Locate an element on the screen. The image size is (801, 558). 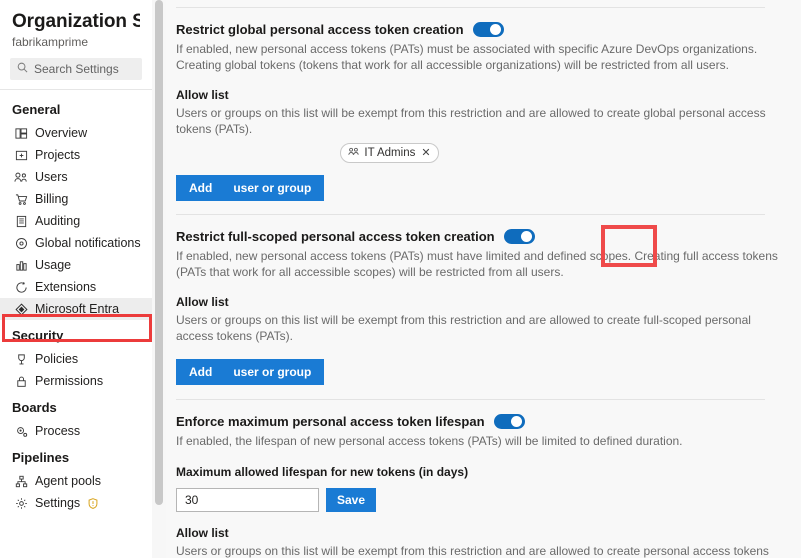
allow-list-chips: IT Admins ✕ is located at coordinates (479, 153).